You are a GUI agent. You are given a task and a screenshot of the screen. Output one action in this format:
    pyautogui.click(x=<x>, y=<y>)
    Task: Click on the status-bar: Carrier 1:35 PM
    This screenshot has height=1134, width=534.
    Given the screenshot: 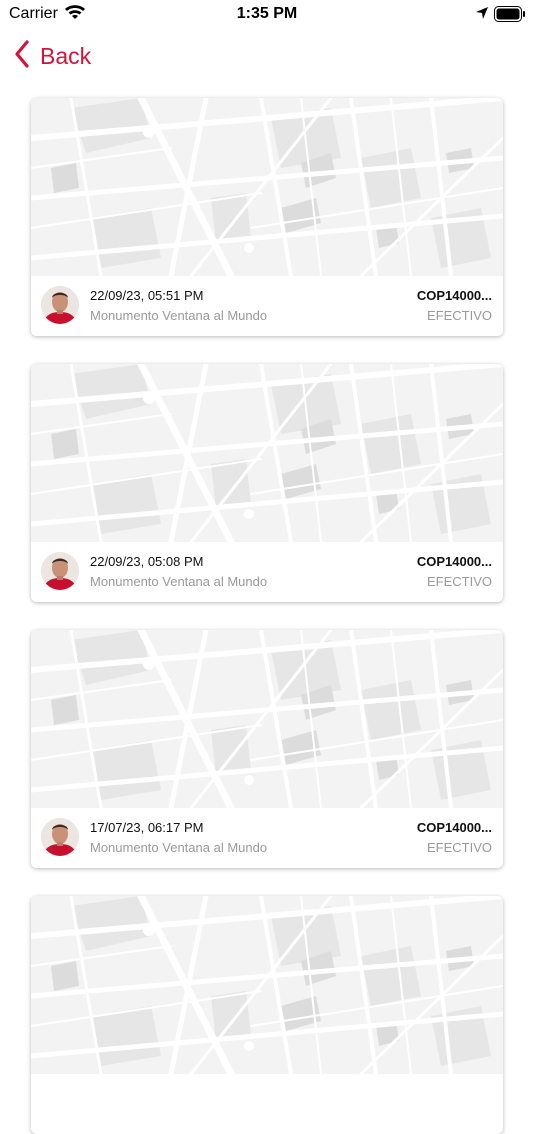 What is the action you would take?
    pyautogui.click(x=267, y=15)
    